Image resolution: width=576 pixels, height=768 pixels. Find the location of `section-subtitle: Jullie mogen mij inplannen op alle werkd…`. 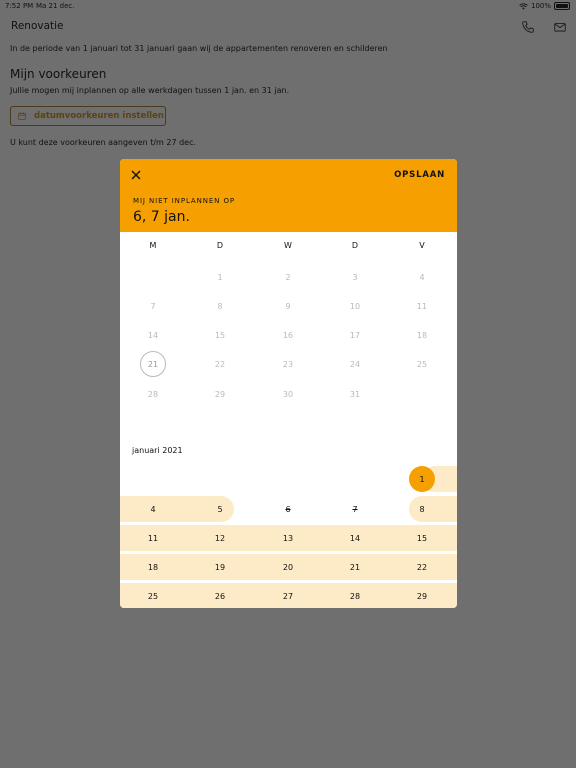

section-subtitle: Jullie mogen mij inplannen op alle werkd… is located at coordinates (150, 90).